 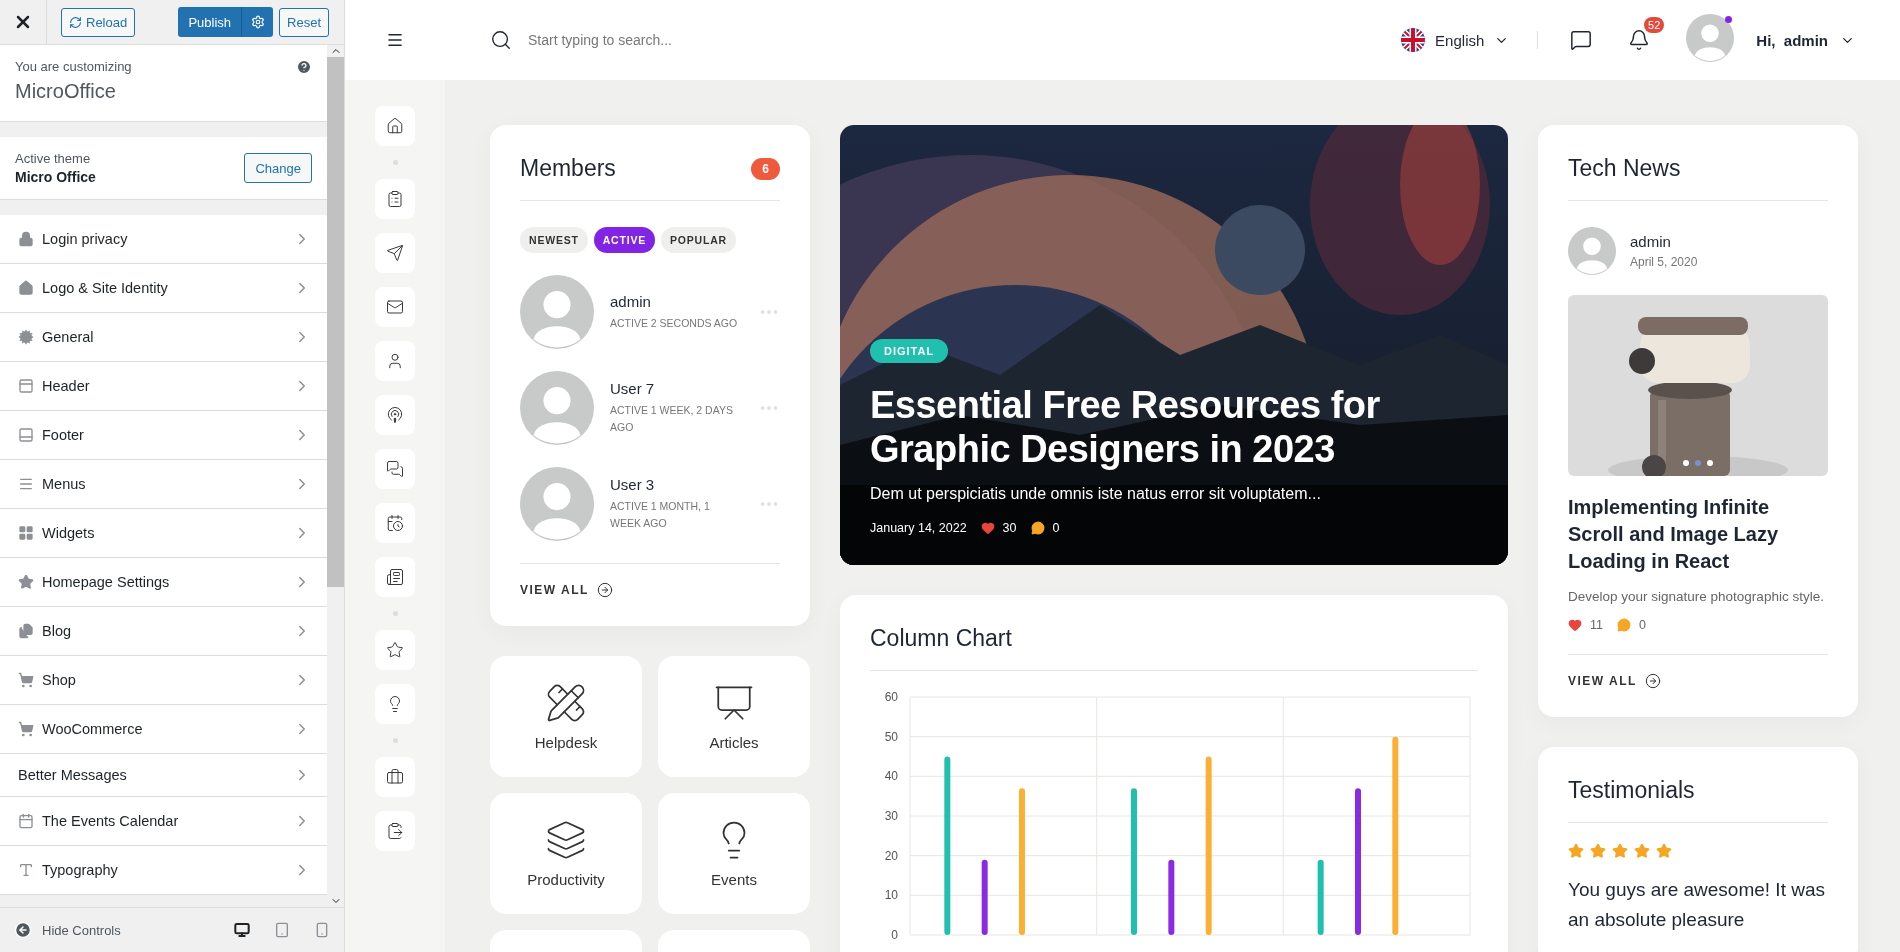 I want to click on shortcut-tile: Events, so click(x=734, y=853).